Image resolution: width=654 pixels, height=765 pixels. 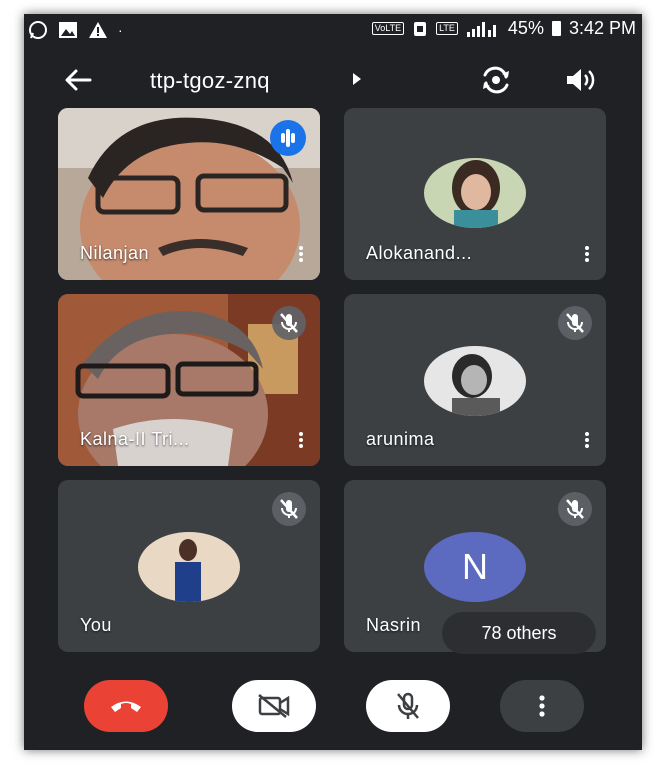 I want to click on speaker-icon, so click(x=581, y=80).